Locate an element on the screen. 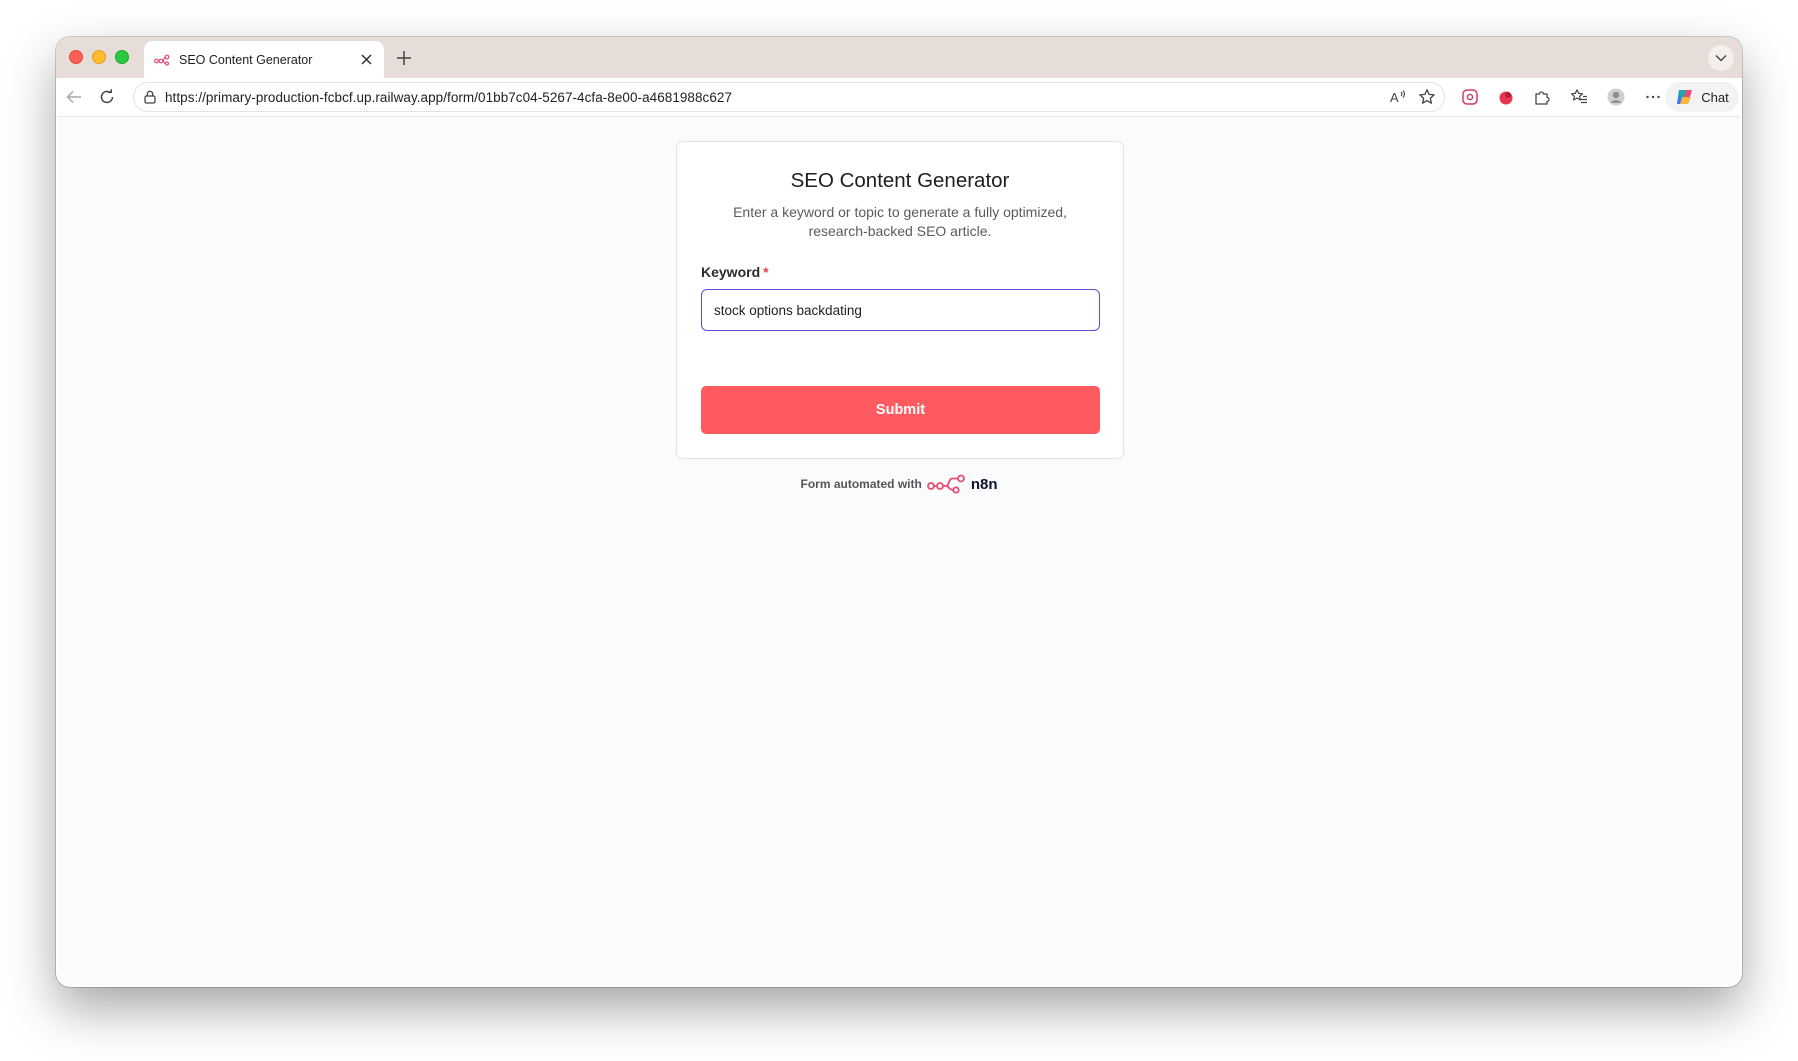 This screenshot has width=1798, height=1061. favorite-star-icon is located at coordinates (1427, 97).